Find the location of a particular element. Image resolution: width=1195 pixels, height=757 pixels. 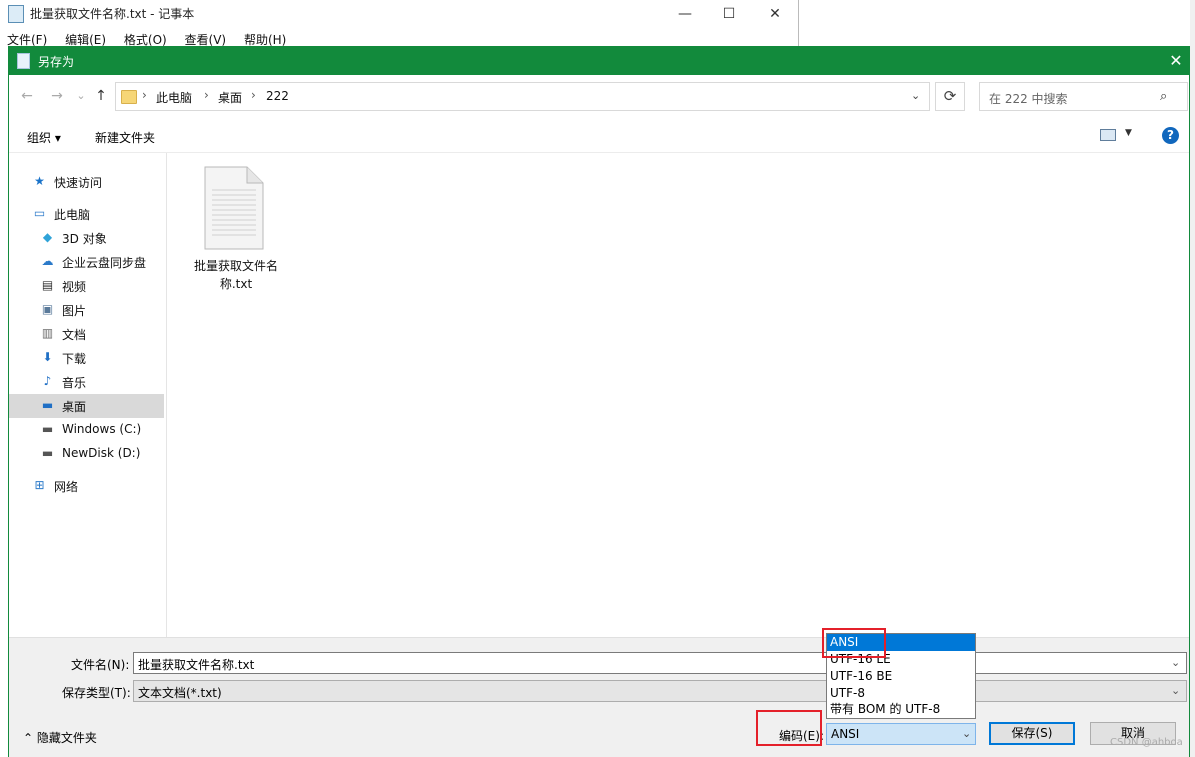

sidebar-item-quick-access: ★ 快速访问 is located at coordinates (86, 182).